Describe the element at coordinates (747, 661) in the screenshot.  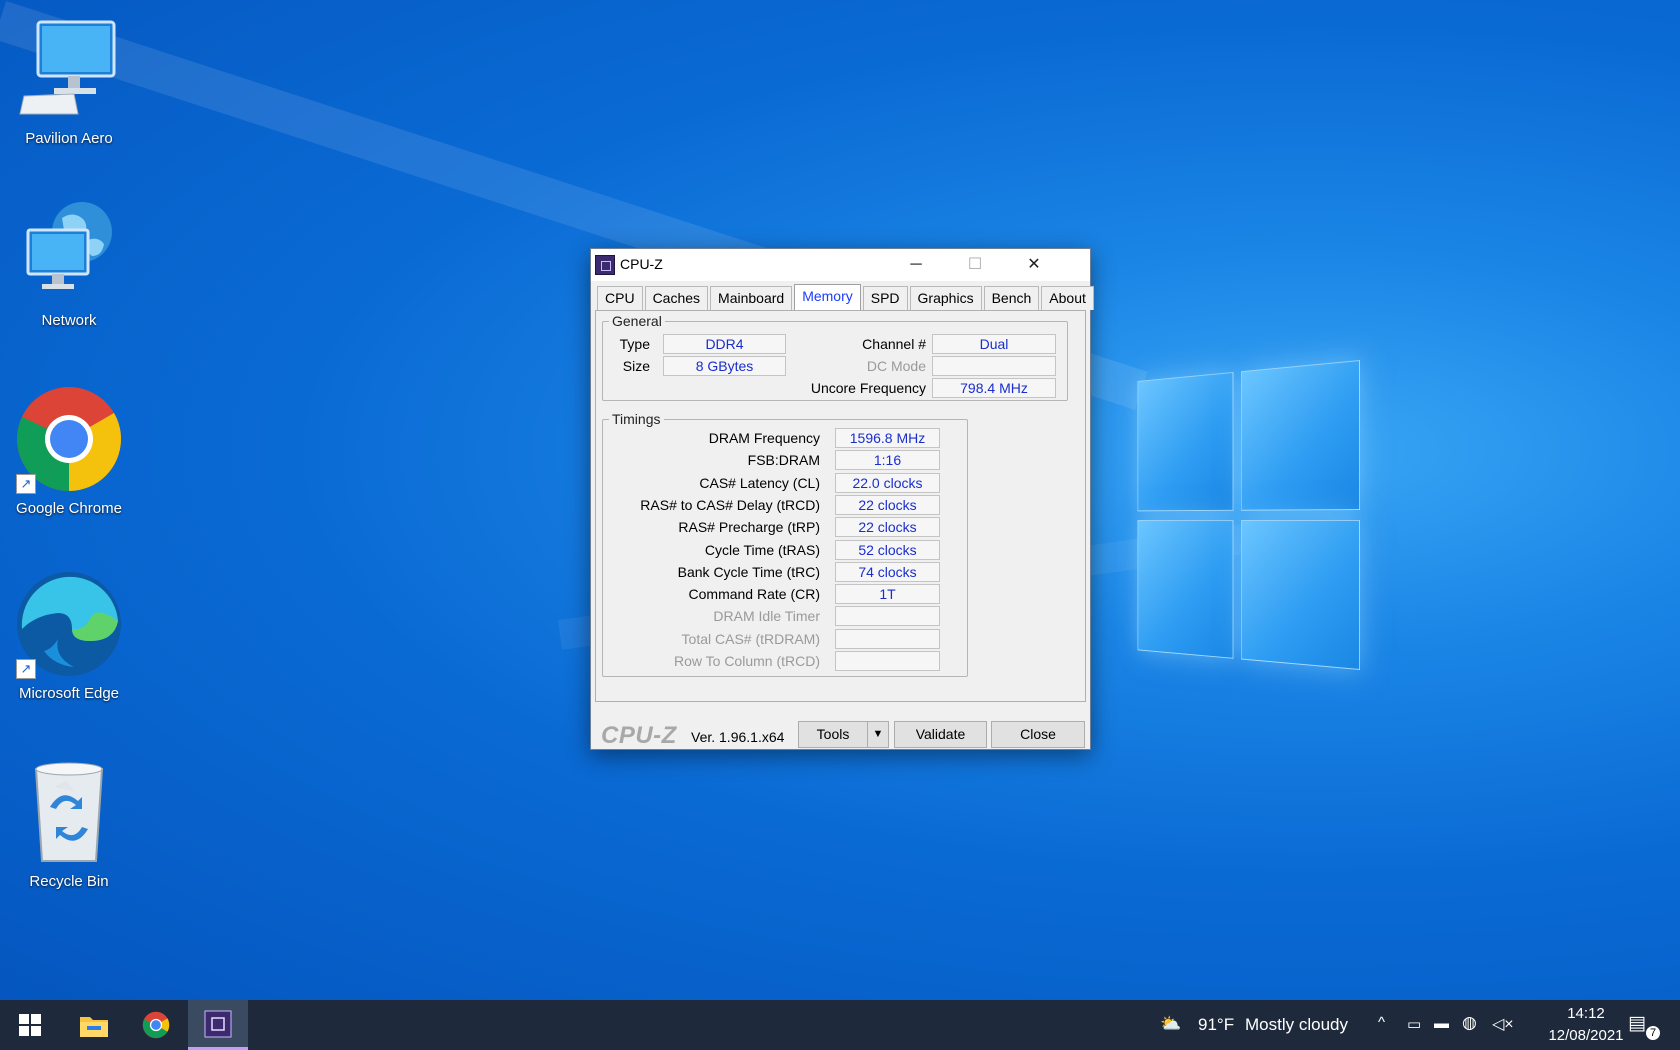
I see `timing-label: Row To Column (tRCD)` at that location.